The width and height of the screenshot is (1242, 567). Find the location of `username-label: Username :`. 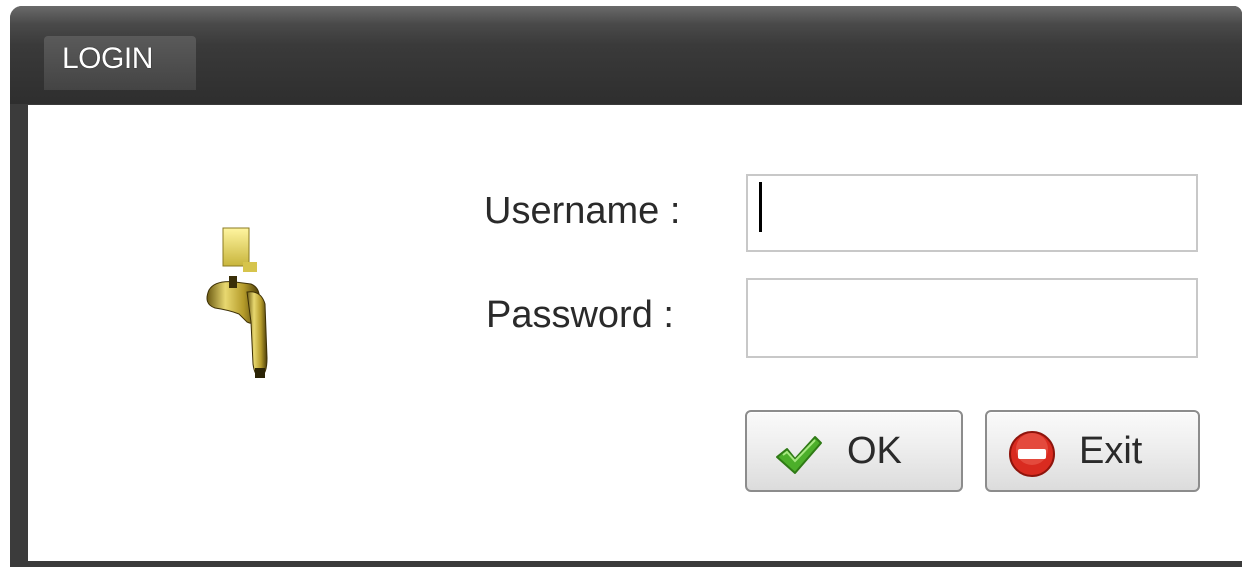

username-label: Username : is located at coordinates (582, 211).